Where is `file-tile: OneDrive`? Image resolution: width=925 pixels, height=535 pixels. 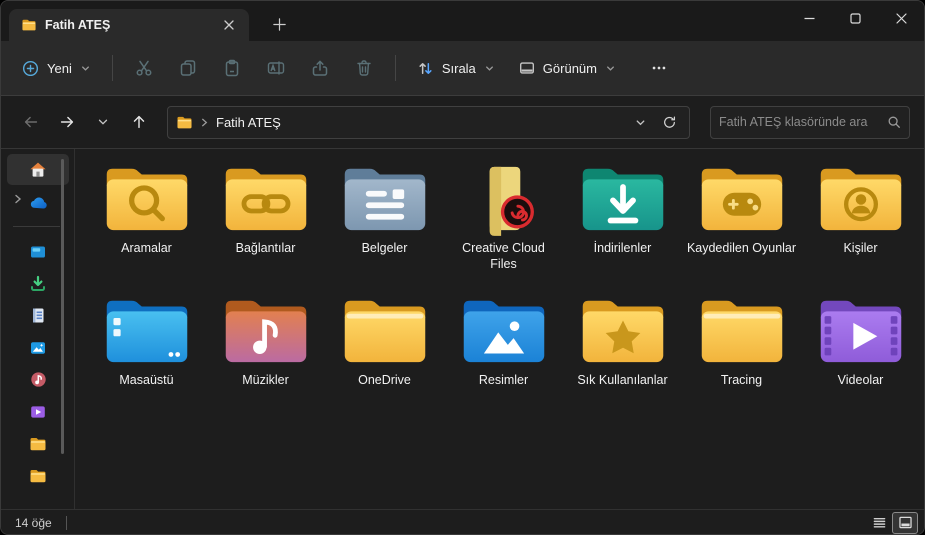
file-tile: OneDrive is located at coordinates (384, 357).